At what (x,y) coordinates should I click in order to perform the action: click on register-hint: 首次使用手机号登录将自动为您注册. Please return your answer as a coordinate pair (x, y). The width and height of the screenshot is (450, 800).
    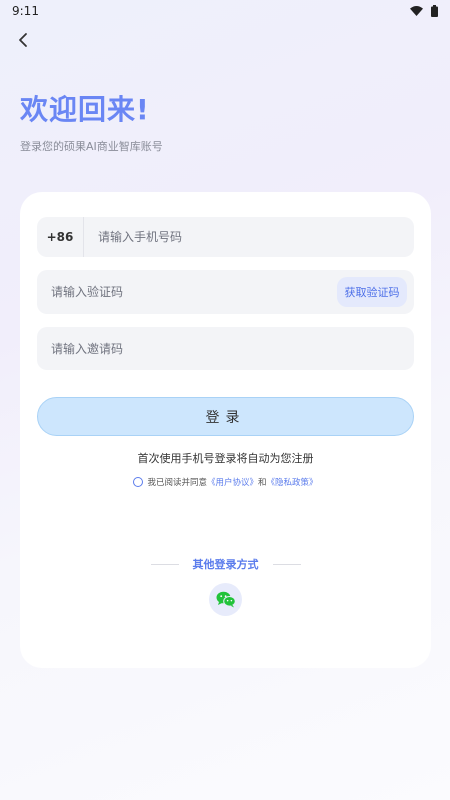
    Looking at the image, I should click on (225, 458).